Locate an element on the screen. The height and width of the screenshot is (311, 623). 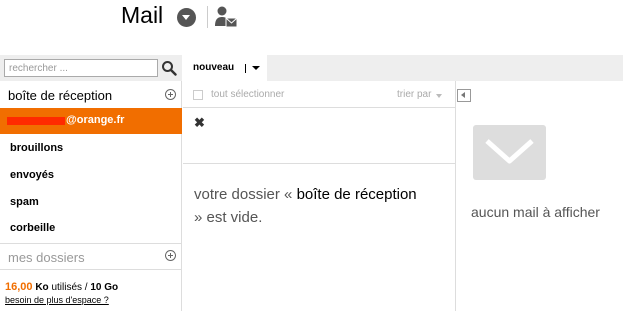
new-mail-button: nouveau is located at coordinates (225, 68).